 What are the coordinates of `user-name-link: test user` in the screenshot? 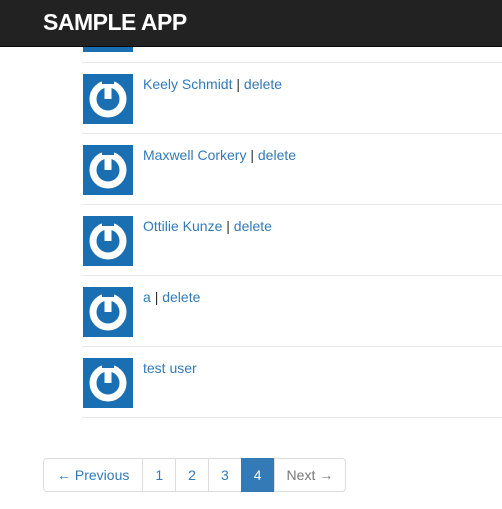 It's located at (170, 368).